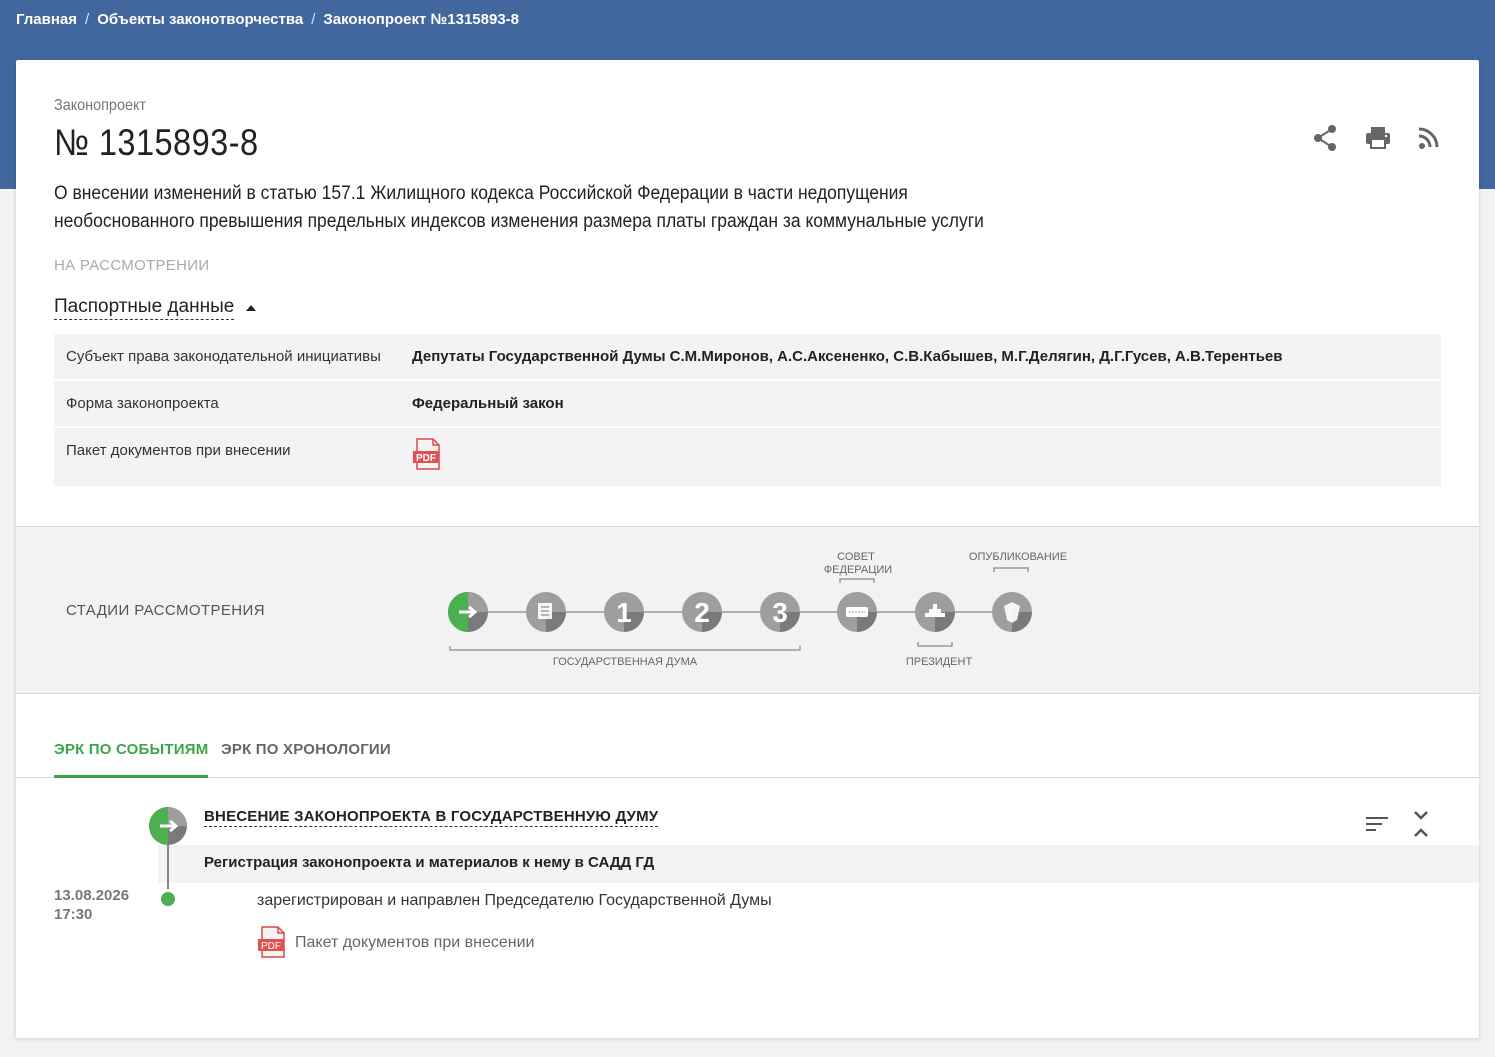 The height and width of the screenshot is (1057, 1495). What do you see at coordinates (306, 758) in the screenshot?
I see `tab-chronology: ЭРК ПО ХРОНОЛОГИИ` at bounding box center [306, 758].